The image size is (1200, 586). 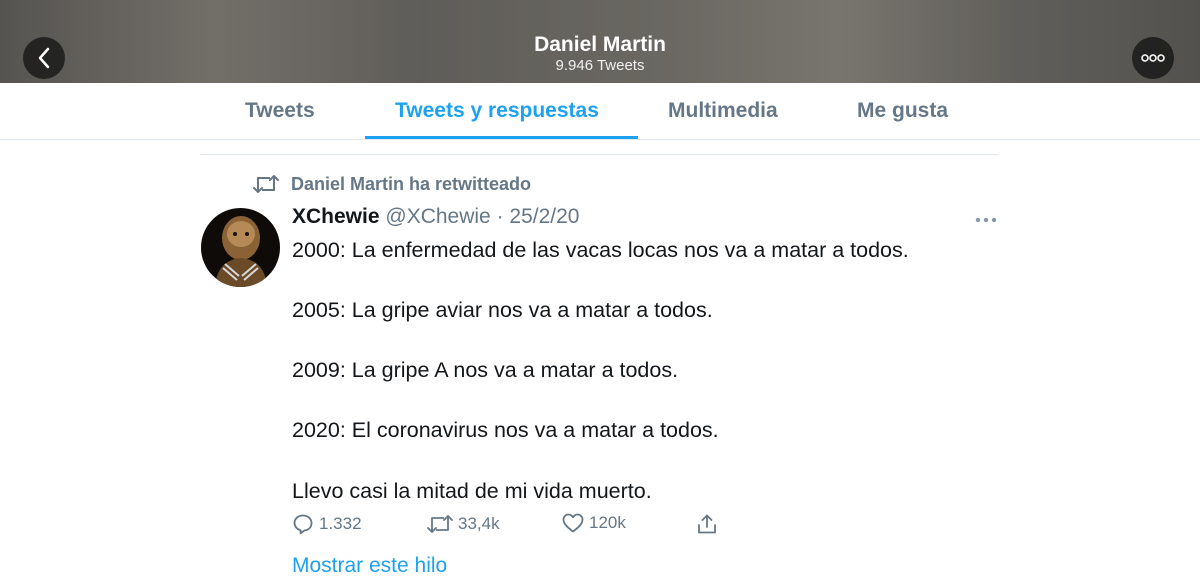 What do you see at coordinates (607, 522) in the screenshot?
I see `like-count: 120k` at bounding box center [607, 522].